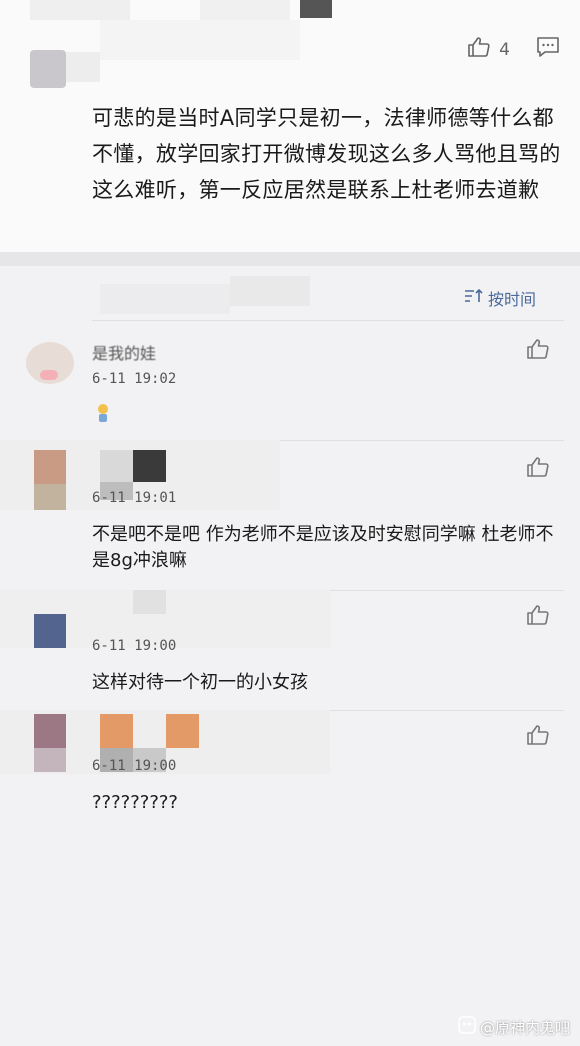 This screenshot has height=1046, width=580. I want to click on reply-time: 6-11 19:01, so click(134, 498).